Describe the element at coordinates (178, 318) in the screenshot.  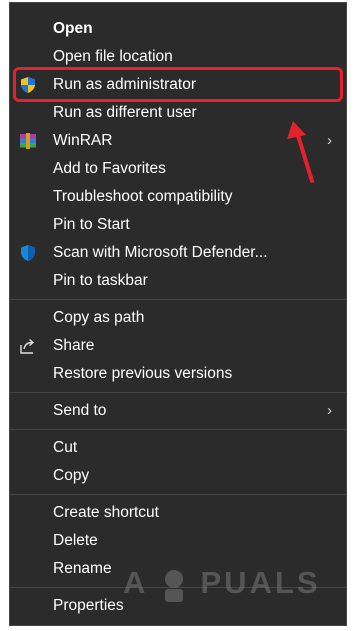
I see `menu-item-copy-as-path: Copy as path` at that location.